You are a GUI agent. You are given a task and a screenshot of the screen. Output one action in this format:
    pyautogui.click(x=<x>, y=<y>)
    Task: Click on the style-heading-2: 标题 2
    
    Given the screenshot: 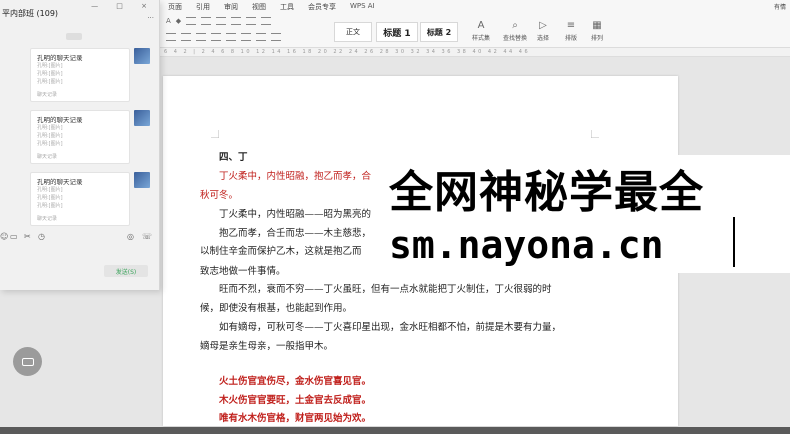 What is the action you would take?
    pyautogui.click(x=439, y=32)
    